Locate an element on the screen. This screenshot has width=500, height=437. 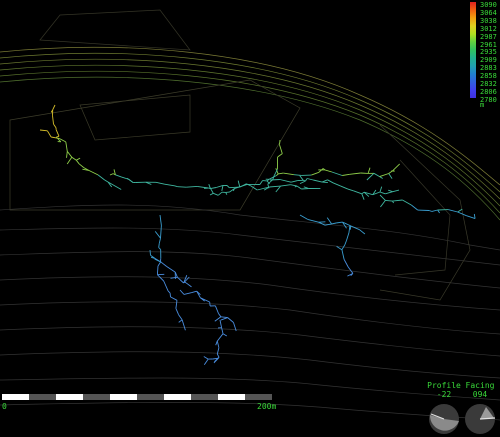
profile-dial-icon is located at coordinates (444, 419).